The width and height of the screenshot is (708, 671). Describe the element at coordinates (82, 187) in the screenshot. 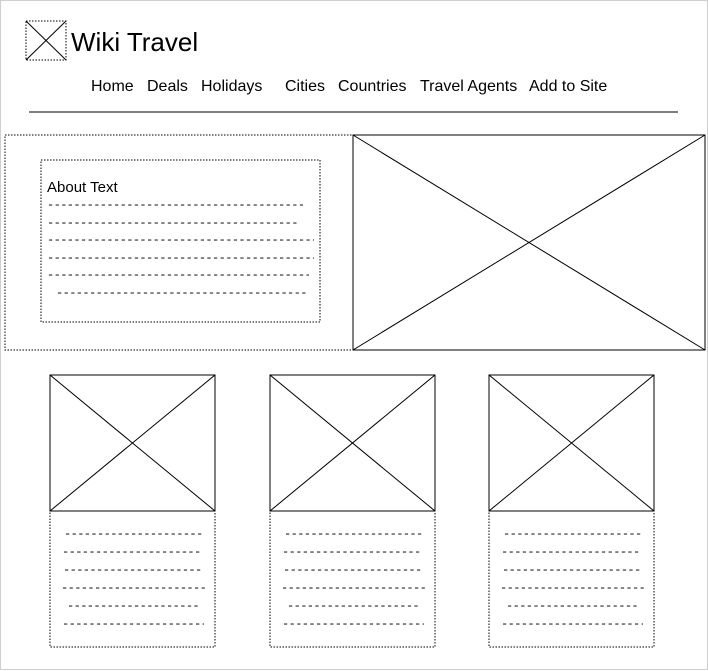

I see `about-heading: About Text` at that location.